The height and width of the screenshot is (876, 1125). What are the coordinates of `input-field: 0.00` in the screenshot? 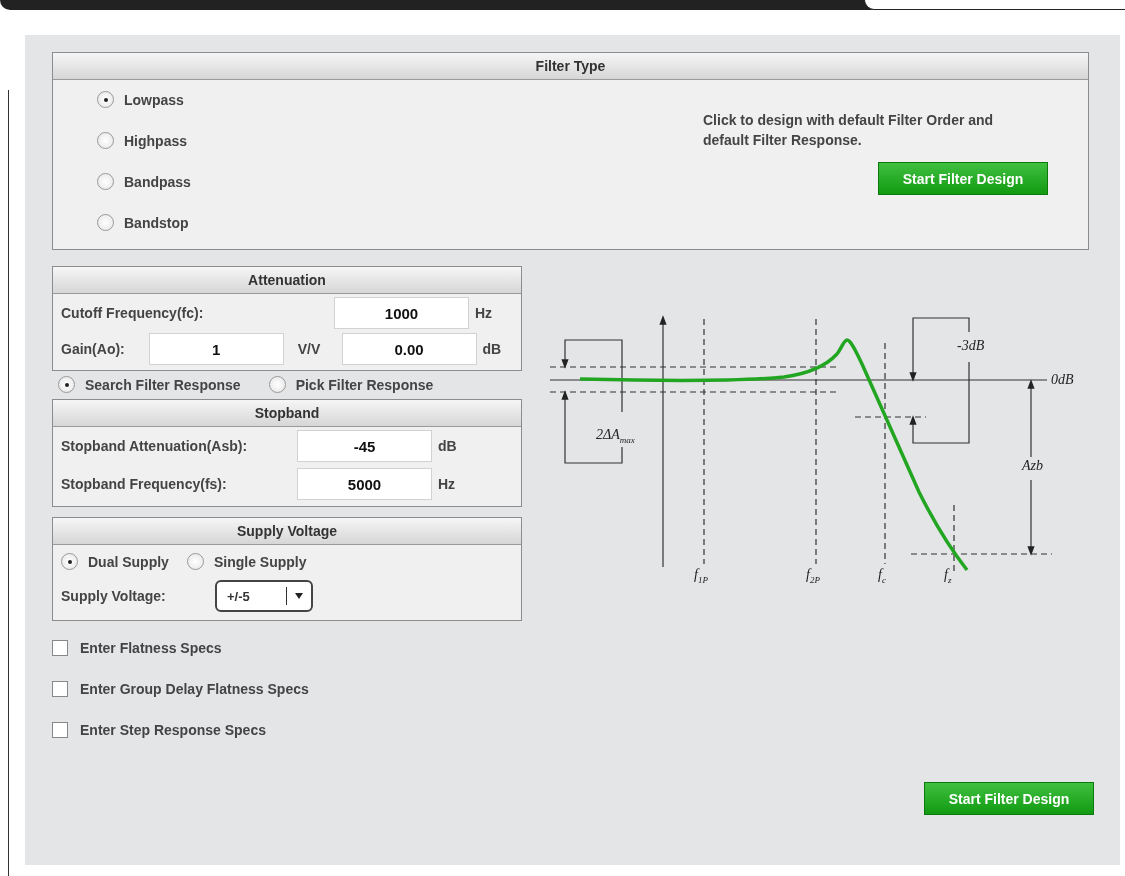 It's located at (409, 349).